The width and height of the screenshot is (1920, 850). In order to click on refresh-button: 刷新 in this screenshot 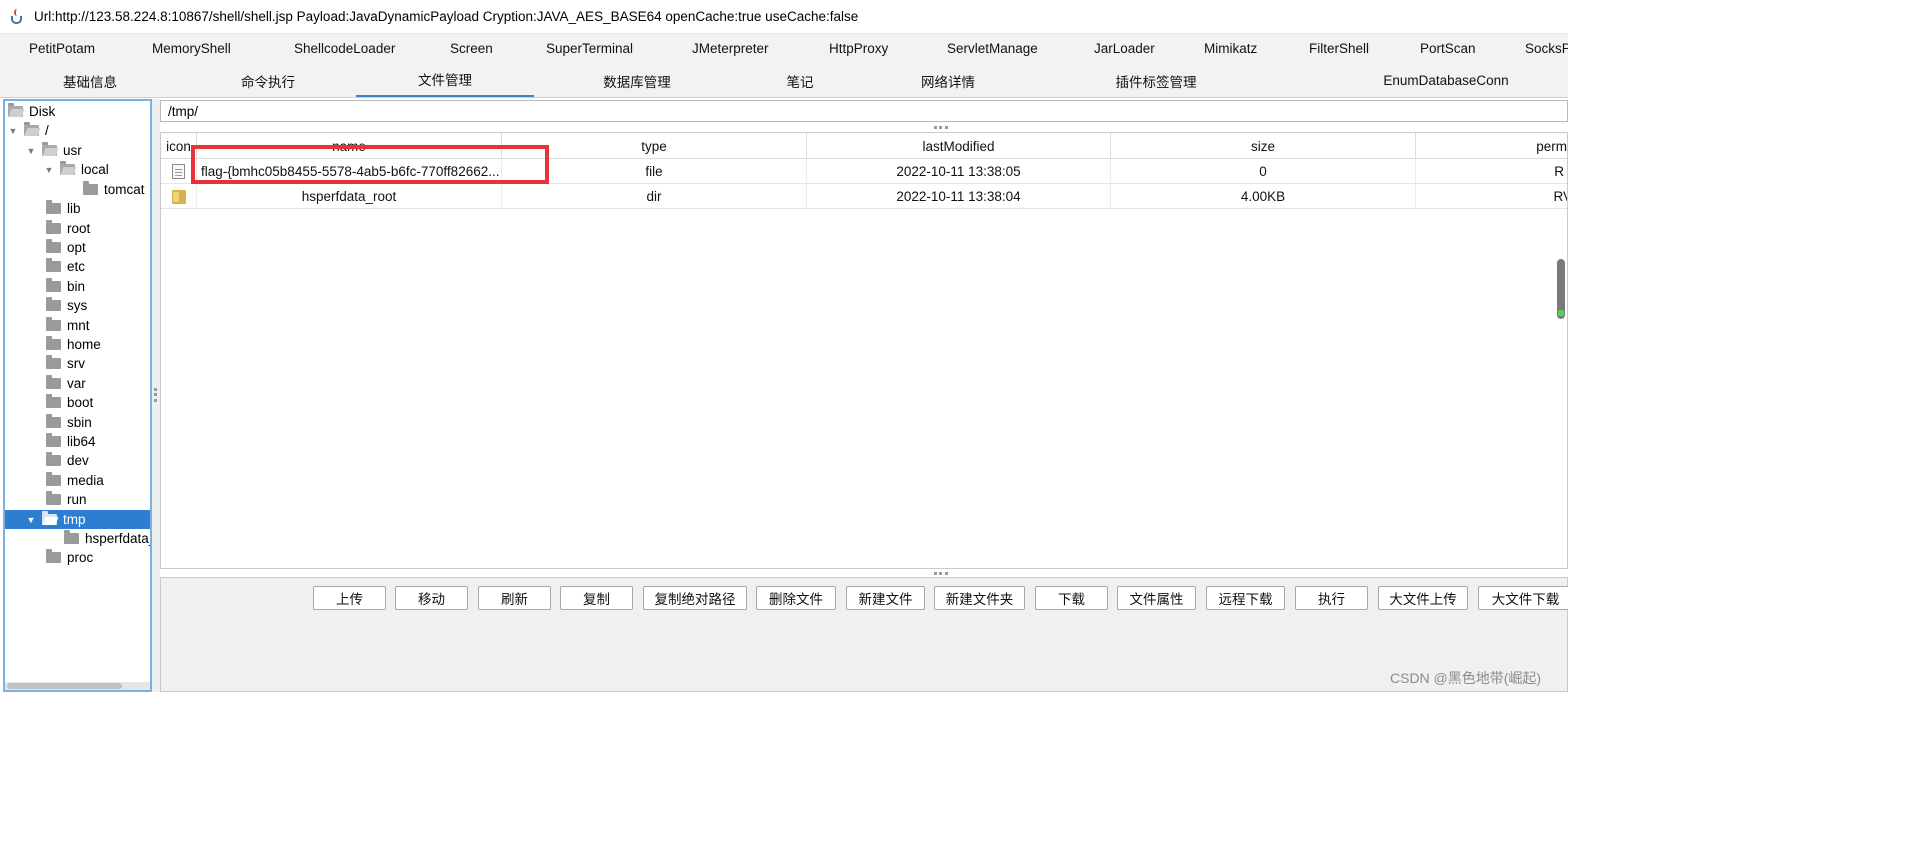, I will do `click(514, 598)`.